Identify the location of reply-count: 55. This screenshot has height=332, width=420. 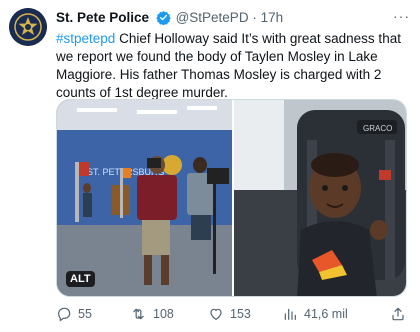
(85, 314).